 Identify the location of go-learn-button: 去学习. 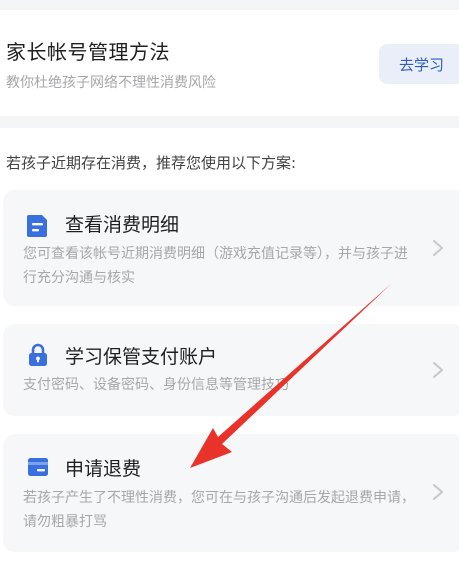
(419, 64).